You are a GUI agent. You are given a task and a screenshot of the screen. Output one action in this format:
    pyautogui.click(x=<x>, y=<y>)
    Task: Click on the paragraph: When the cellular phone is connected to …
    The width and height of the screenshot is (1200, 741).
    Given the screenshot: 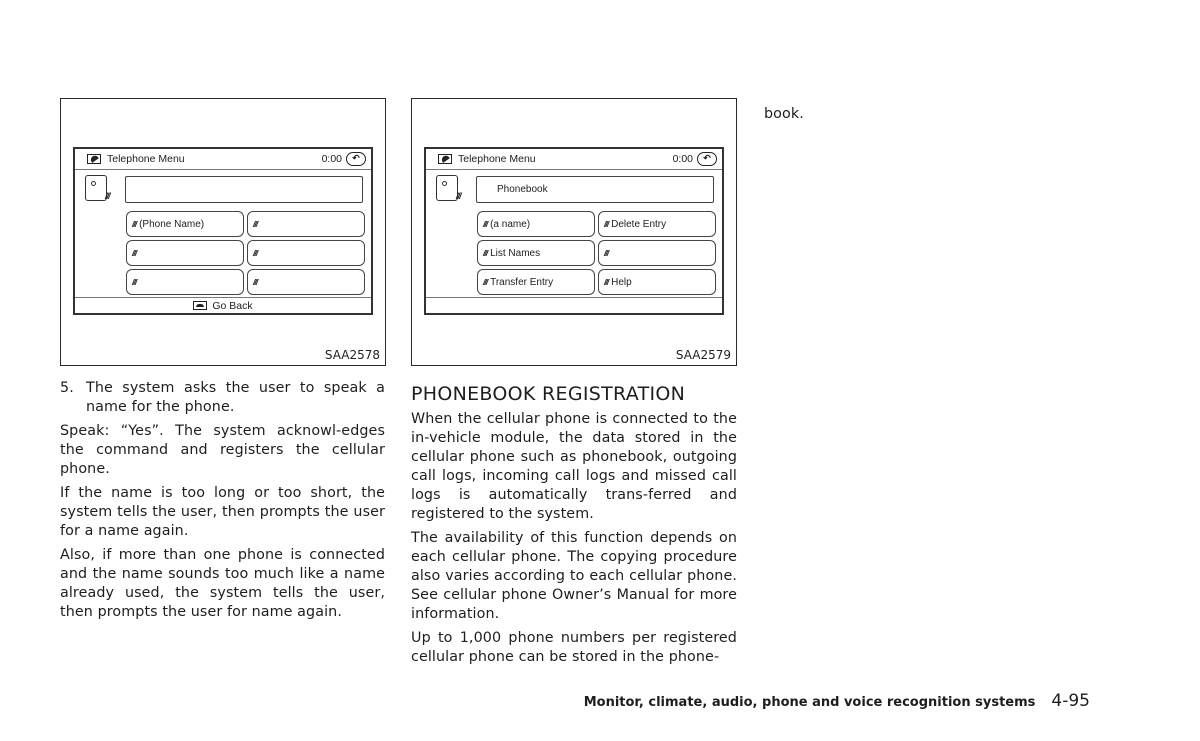 What is the action you would take?
    pyautogui.click(x=574, y=466)
    